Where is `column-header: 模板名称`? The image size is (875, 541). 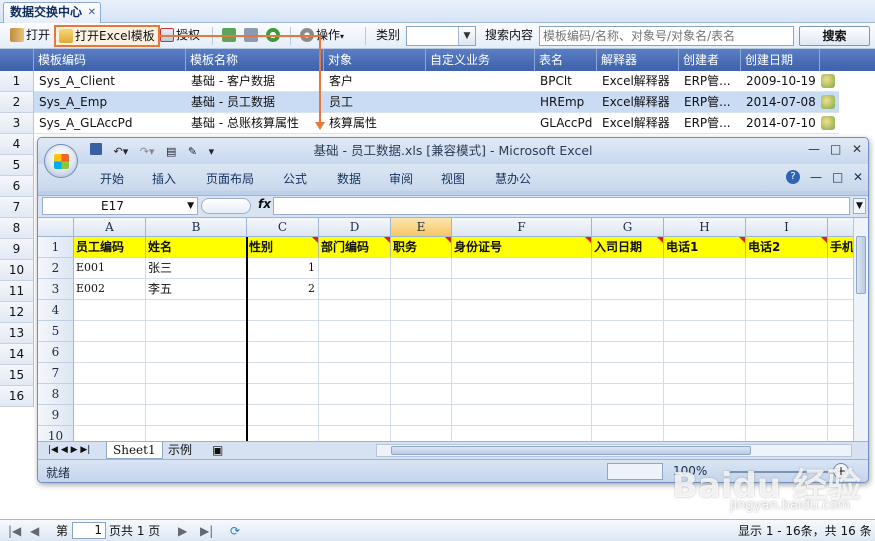 column-header: 模板名称 is located at coordinates (255, 60).